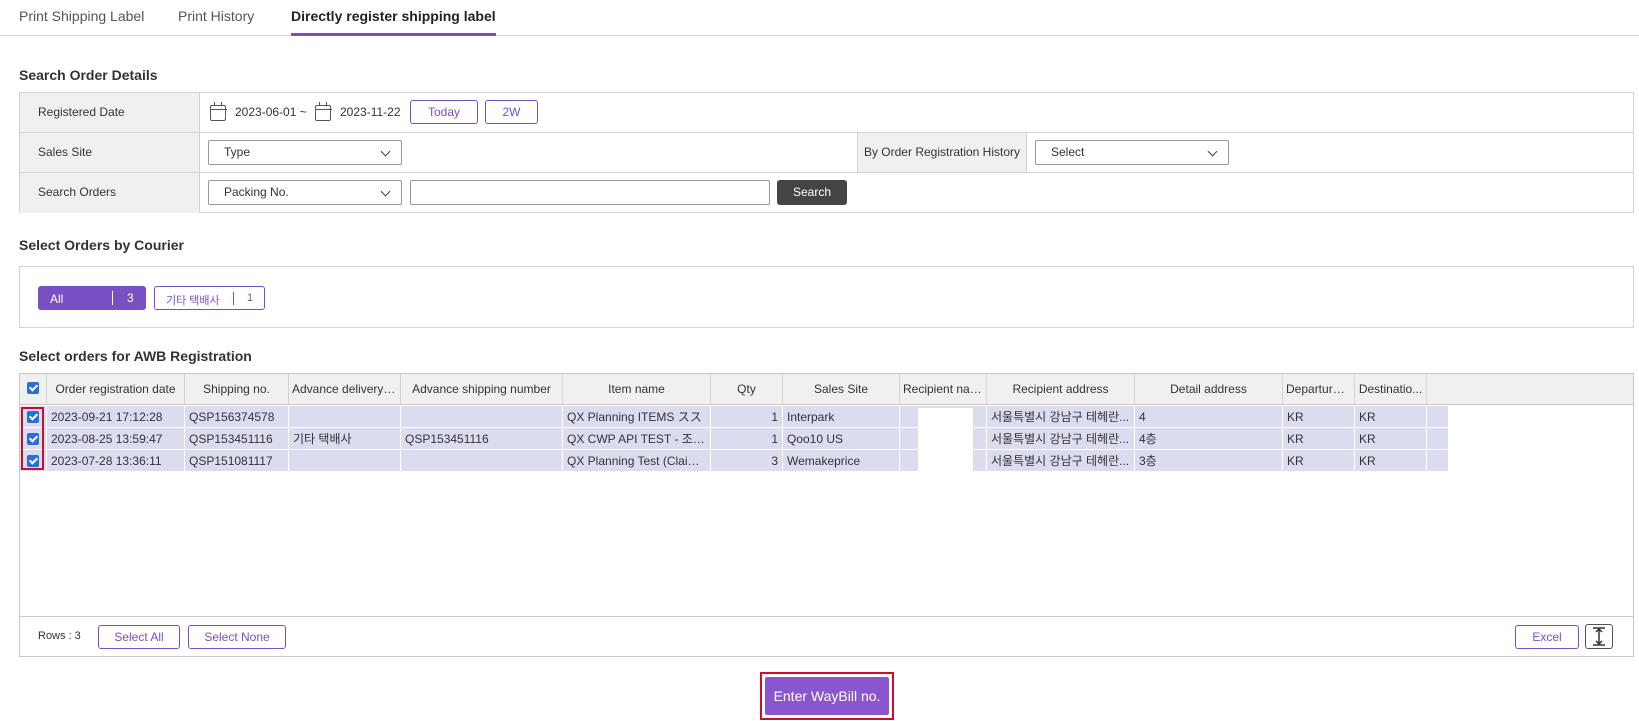 The width and height of the screenshot is (1639, 721). Describe the element at coordinates (1209, 389) in the screenshot. I see `column-header: Detail address` at that location.